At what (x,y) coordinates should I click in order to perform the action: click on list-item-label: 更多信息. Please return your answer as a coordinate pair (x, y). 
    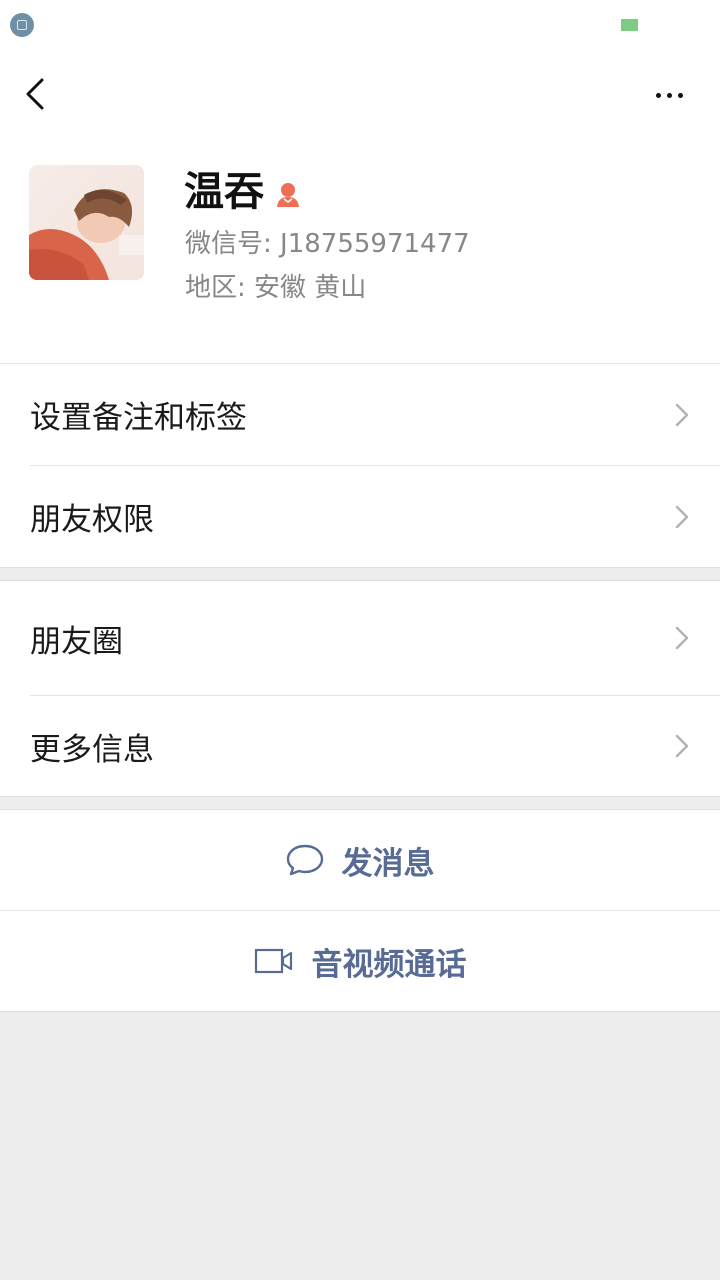
    Looking at the image, I should click on (92, 749).